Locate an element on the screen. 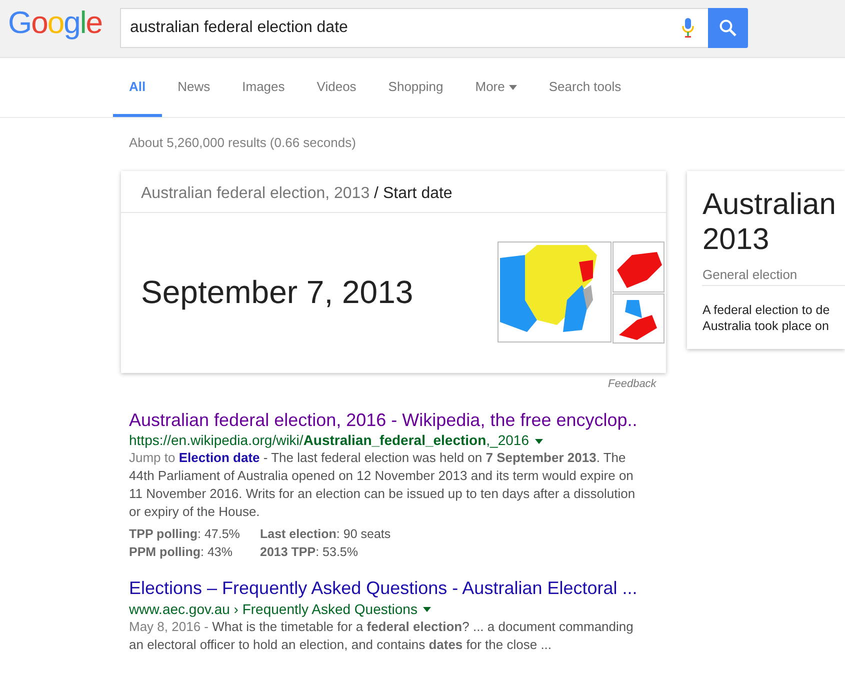 The height and width of the screenshot is (675, 845). panel-description: A federal election to de Australia took place on is located at coordinates (766, 318).